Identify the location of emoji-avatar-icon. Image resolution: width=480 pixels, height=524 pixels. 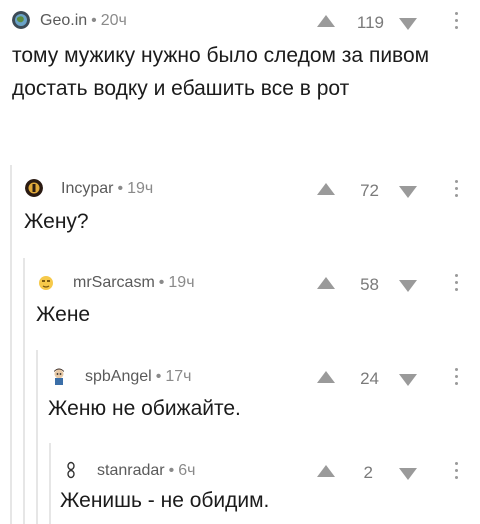
(46, 282).